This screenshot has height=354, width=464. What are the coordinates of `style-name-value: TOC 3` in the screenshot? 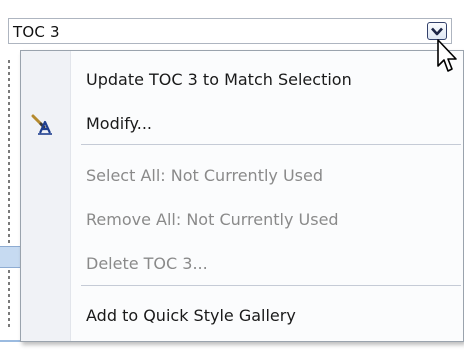 It's located at (36, 32).